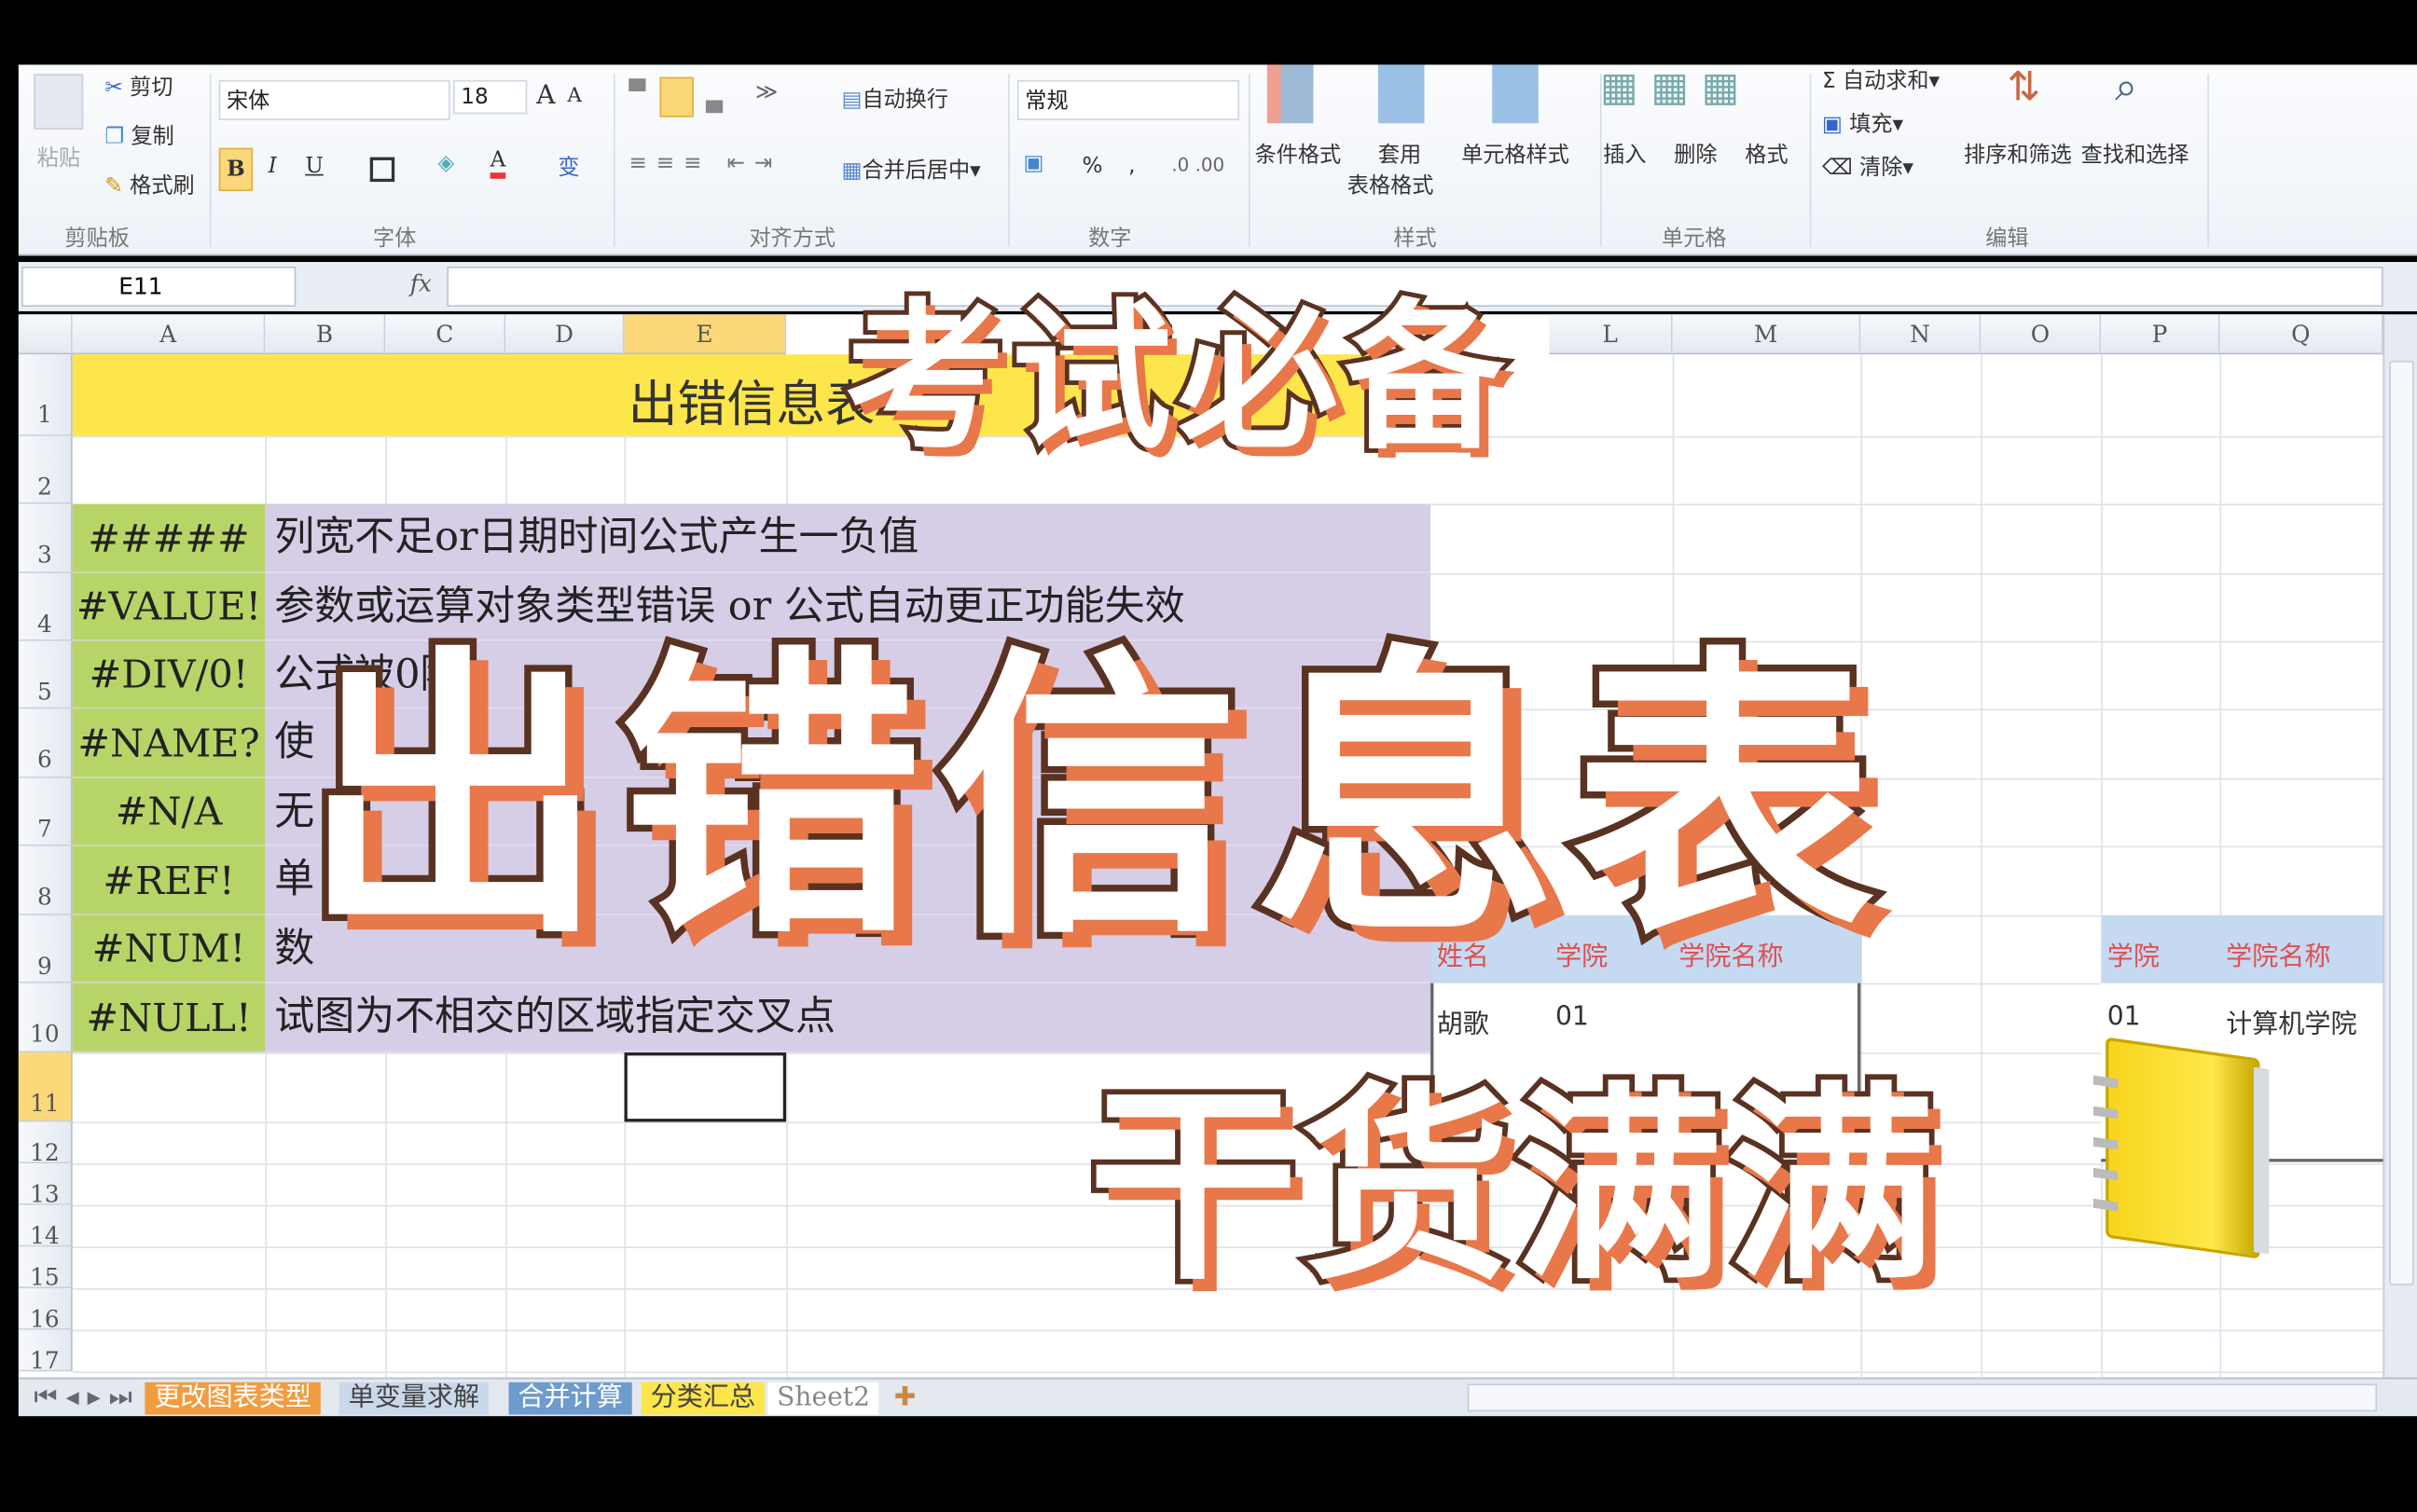 This screenshot has height=1512, width=2417. I want to click on sheet-tab-active: Sheet2, so click(823, 1399).